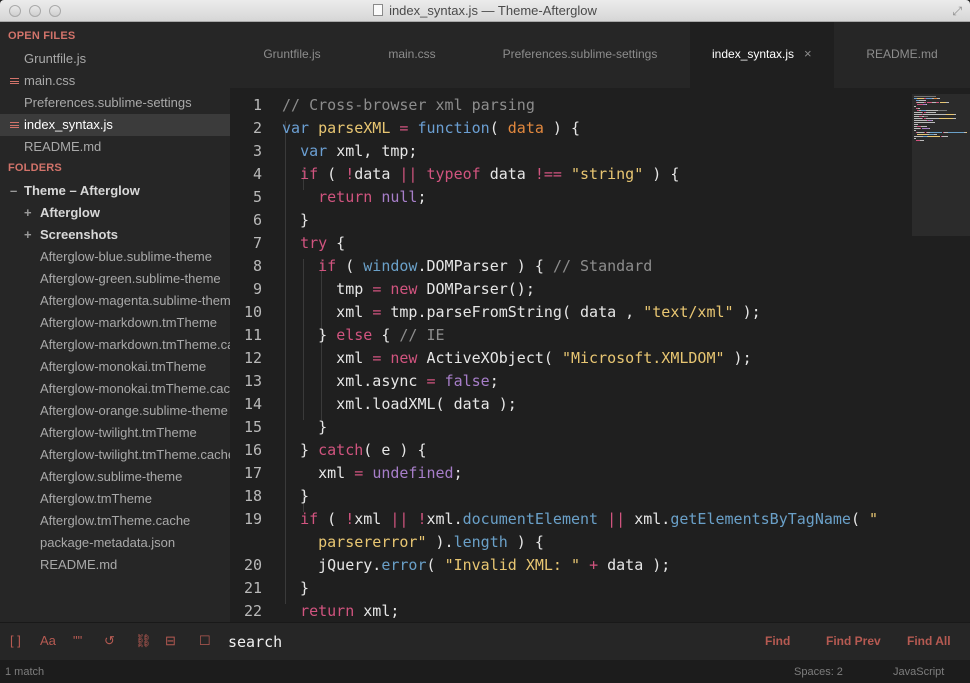  What do you see at coordinates (957, 11) in the screenshot?
I see `fullscreen-icon: ⤢` at bounding box center [957, 11].